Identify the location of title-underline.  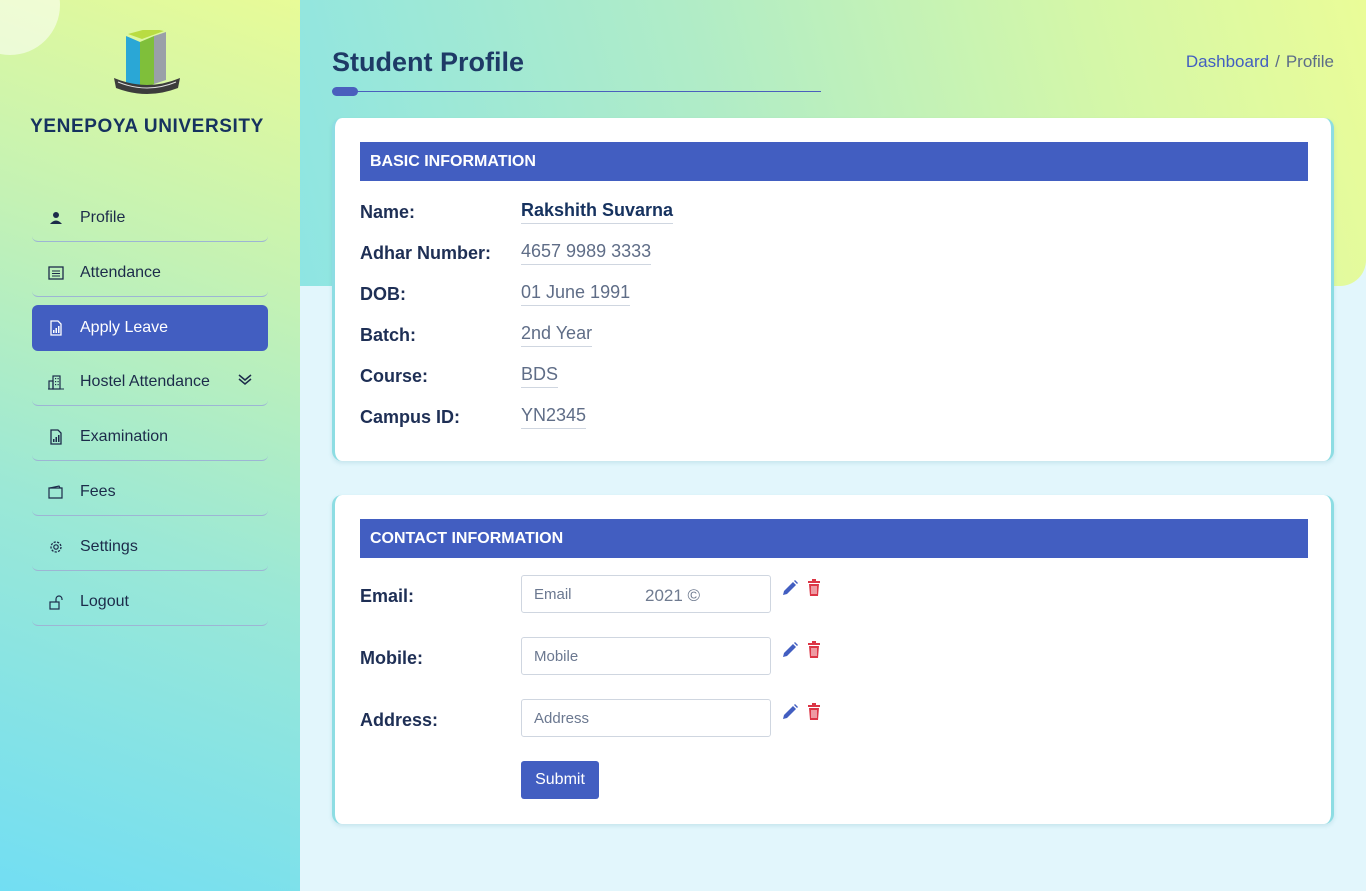
(577, 91).